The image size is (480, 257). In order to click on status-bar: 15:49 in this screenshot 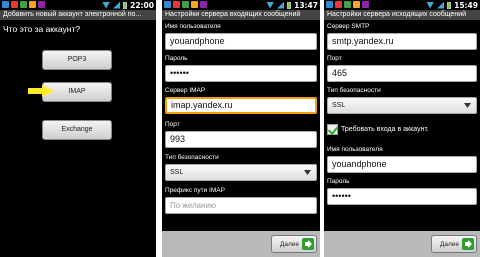, I will do `click(402, 5)`.